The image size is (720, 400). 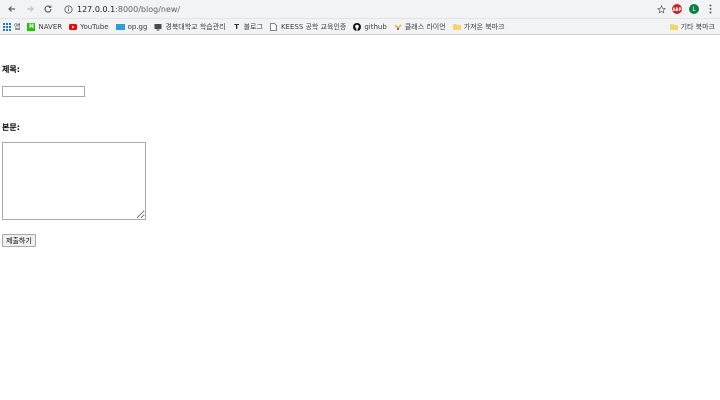 I want to click on naver-icon: N, so click(x=31, y=26).